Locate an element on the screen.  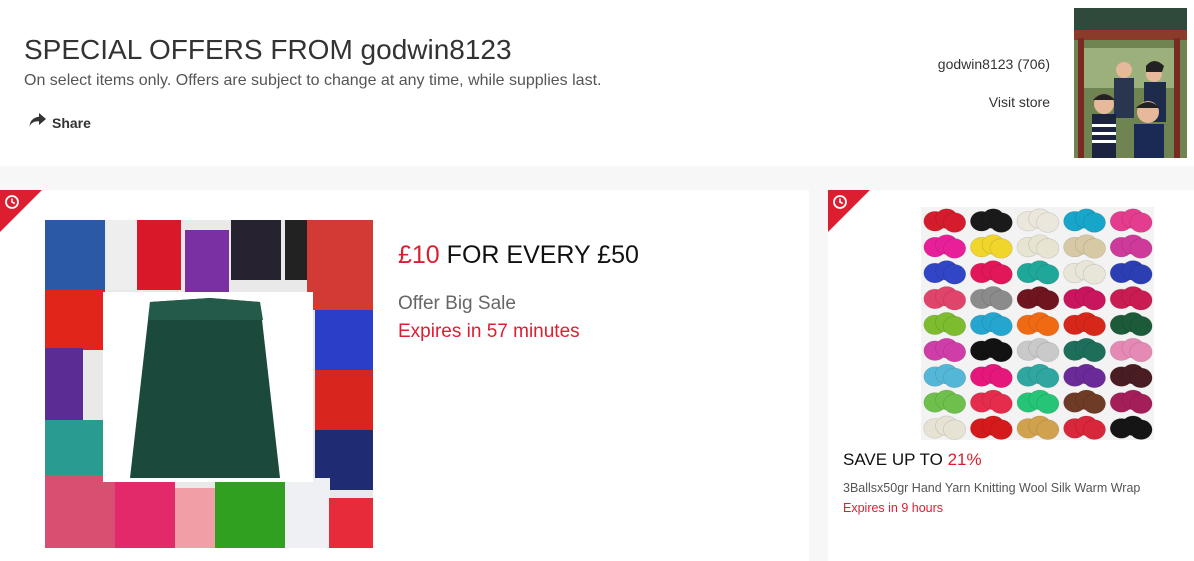
item-savings: SAVE UP TO 21% is located at coordinates (912, 460).